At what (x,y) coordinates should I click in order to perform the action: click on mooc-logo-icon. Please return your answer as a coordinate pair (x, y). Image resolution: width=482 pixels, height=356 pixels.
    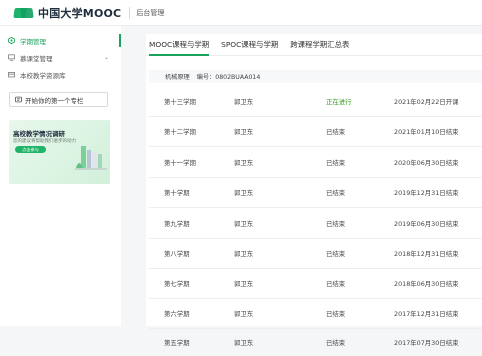
    Looking at the image, I should click on (23, 13).